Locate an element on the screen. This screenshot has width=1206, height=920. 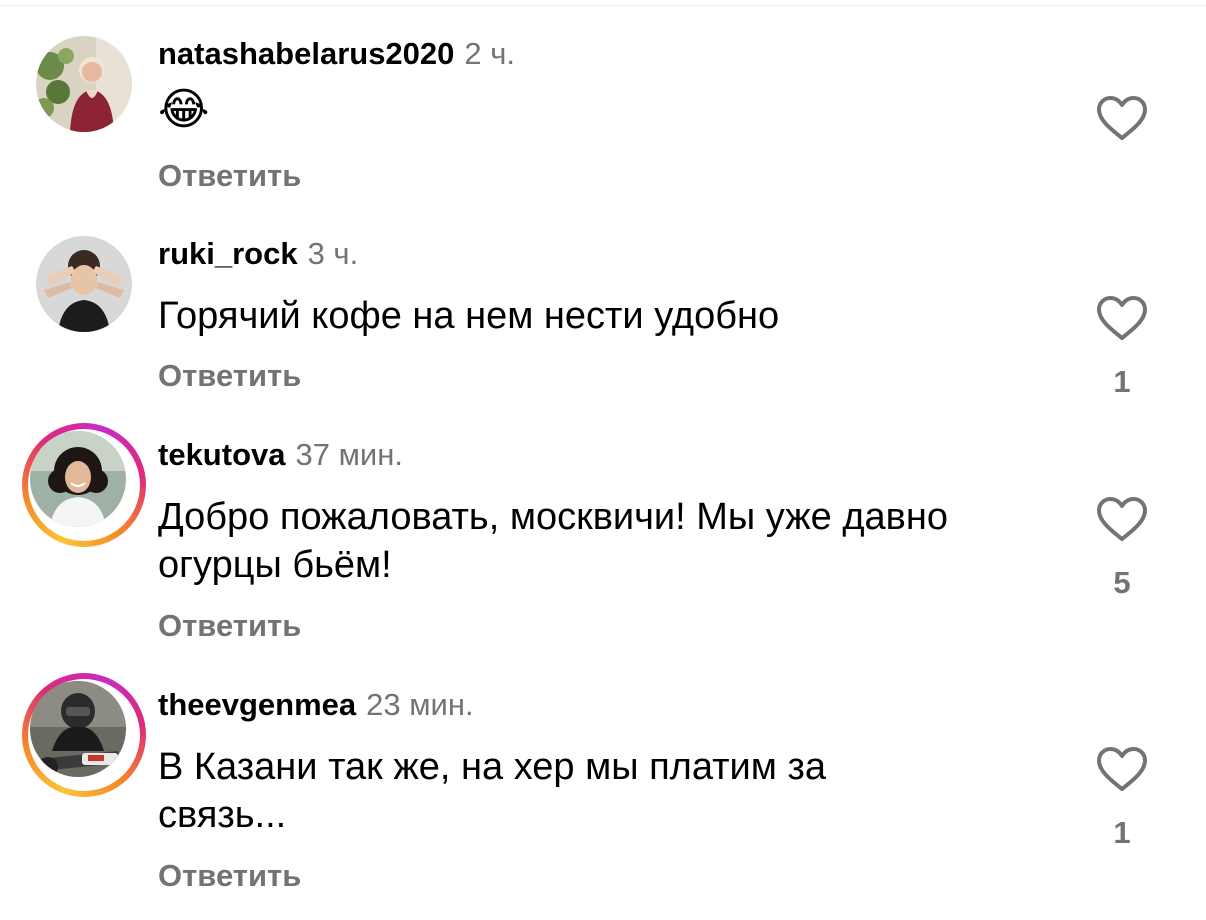
username: theevgenmea is located at coordinates (257, 705).